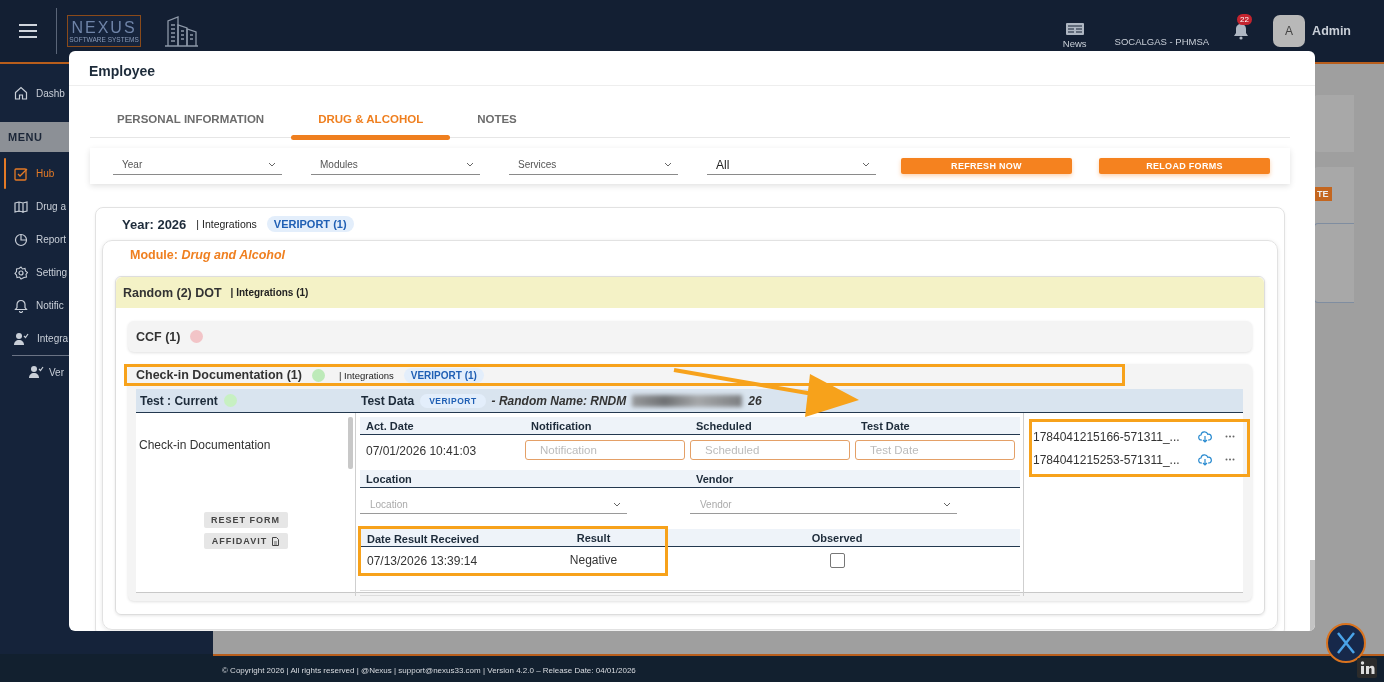  What do you see at coordinates (429, 670) in the screenshot?
I see `footer-text: © Copyright 2026 | All rights reserved | @Nexus | support@nexus33.com | Version 4.2.0 – Release Date: 04/01/2026` at bounding box center [429, 670].